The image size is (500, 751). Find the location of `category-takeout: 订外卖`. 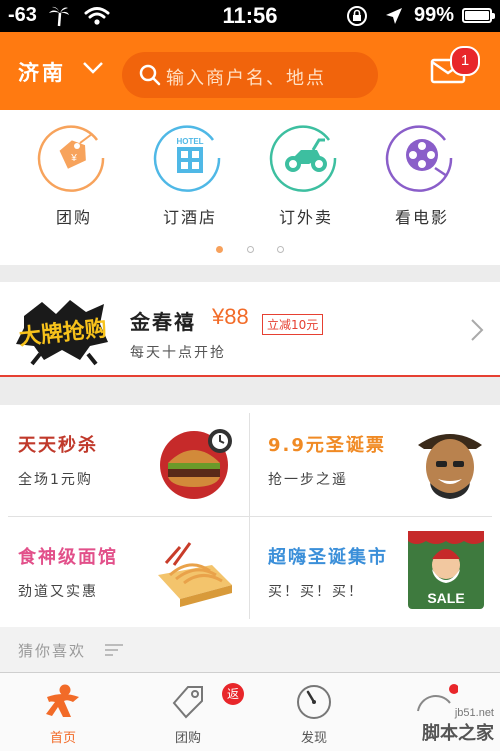

category-takeout: 订外卖 is located at coordinates (306, 173).